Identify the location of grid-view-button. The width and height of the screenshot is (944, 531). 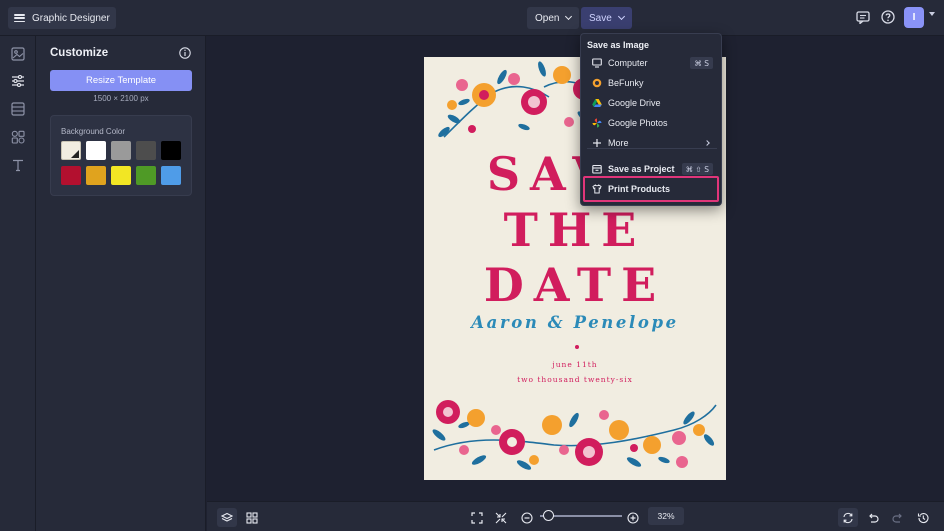
(252, 517).